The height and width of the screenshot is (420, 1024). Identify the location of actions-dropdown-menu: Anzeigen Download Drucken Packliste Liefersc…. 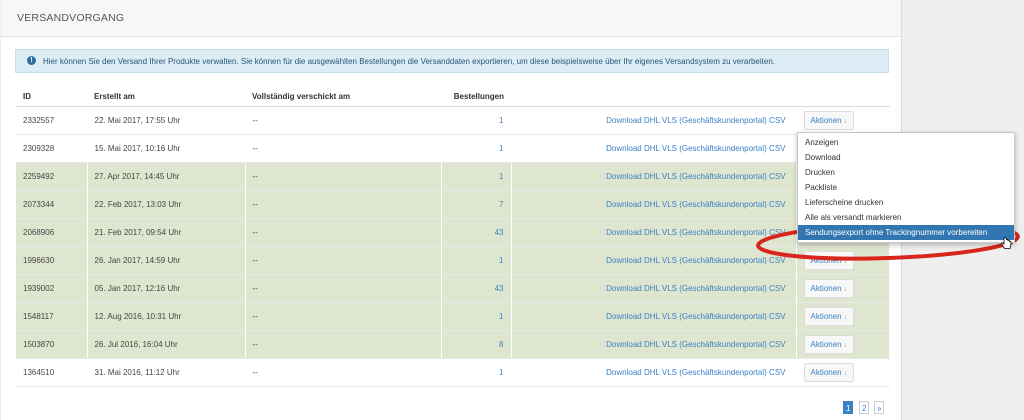
(906, 187).